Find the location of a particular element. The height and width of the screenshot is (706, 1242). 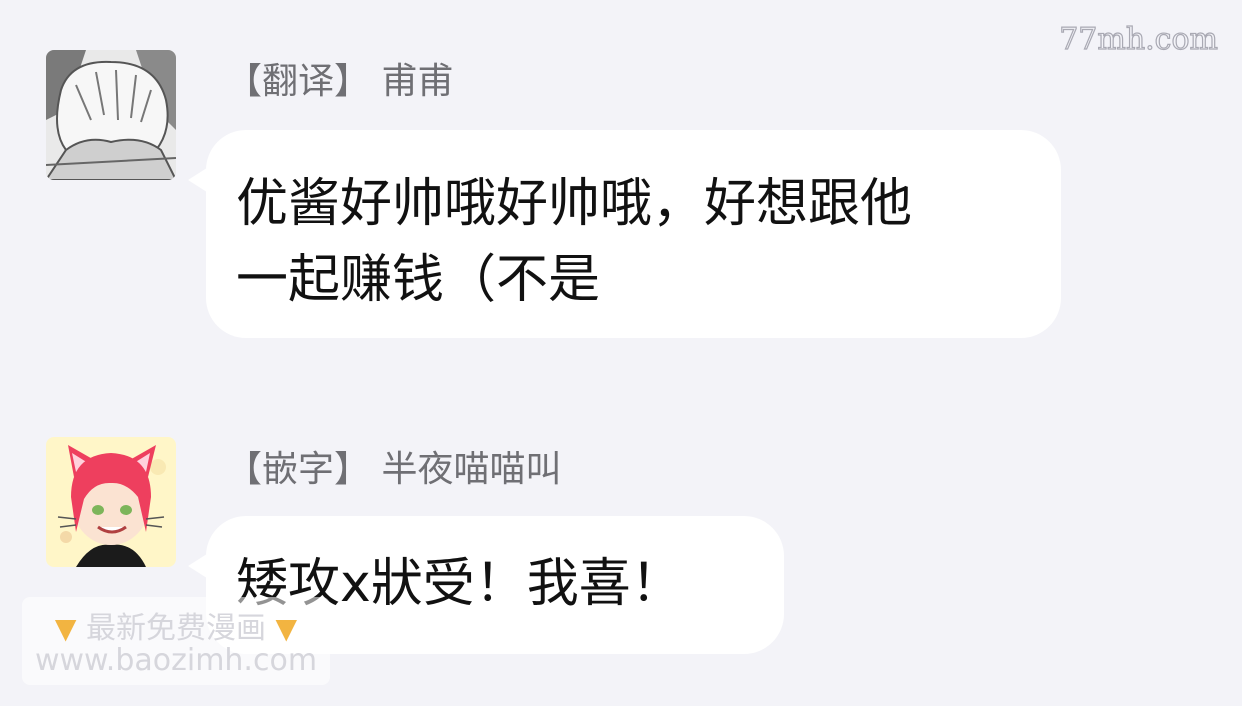

promo-watermark: ▼ 最新免费漫画 ▼ www.baozimh.com is located at coordinates (176, 641).